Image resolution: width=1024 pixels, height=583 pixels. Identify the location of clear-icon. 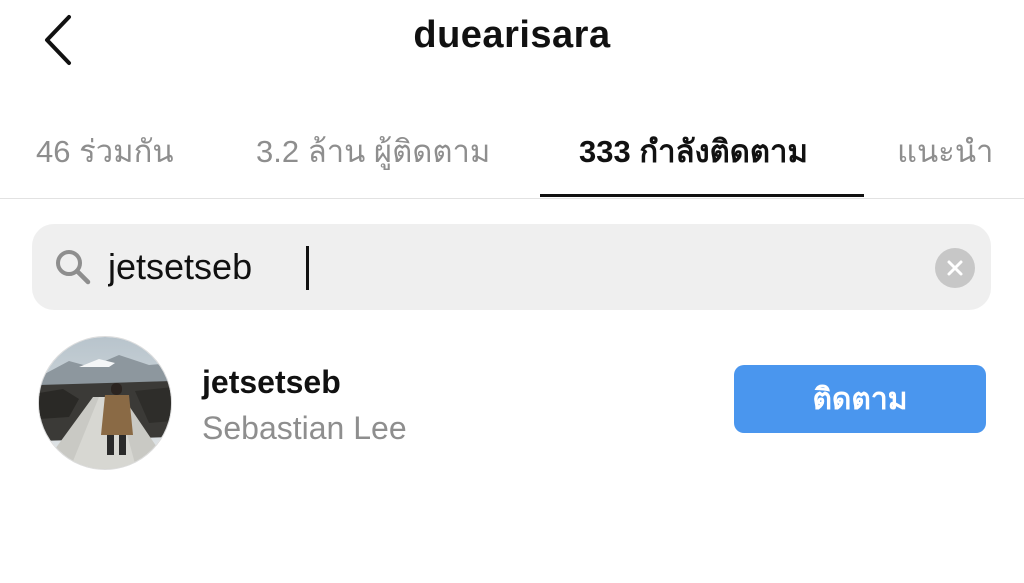
(955, 268).